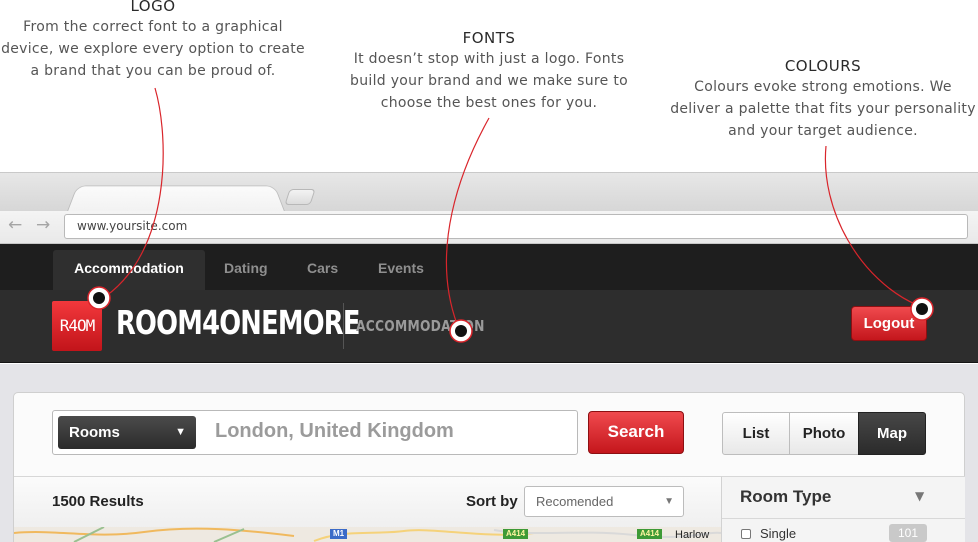  Describe the element at coordinates (176, 199) in the screenshot. I see `browser-tab` at that location.